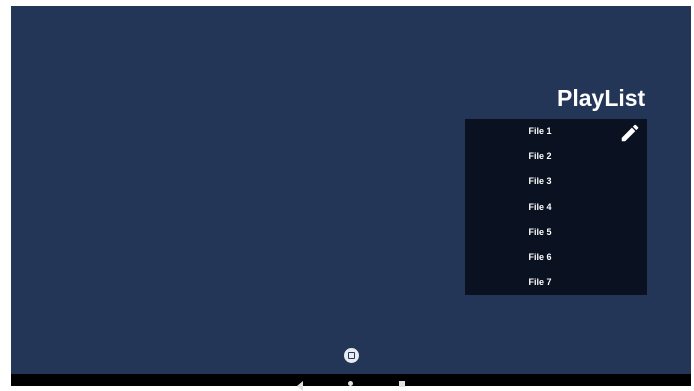 This screenshot has height=391, width=694. What do you see at coordinates (540, 207) in the screenshot?
I see `playlist-item-file-4: File 4` at bounding box center [540, 207].